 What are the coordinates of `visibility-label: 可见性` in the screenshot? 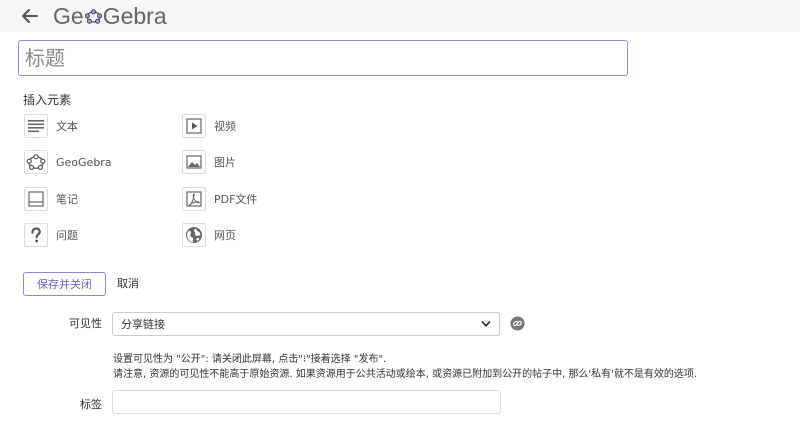 It's located at (85, 323).